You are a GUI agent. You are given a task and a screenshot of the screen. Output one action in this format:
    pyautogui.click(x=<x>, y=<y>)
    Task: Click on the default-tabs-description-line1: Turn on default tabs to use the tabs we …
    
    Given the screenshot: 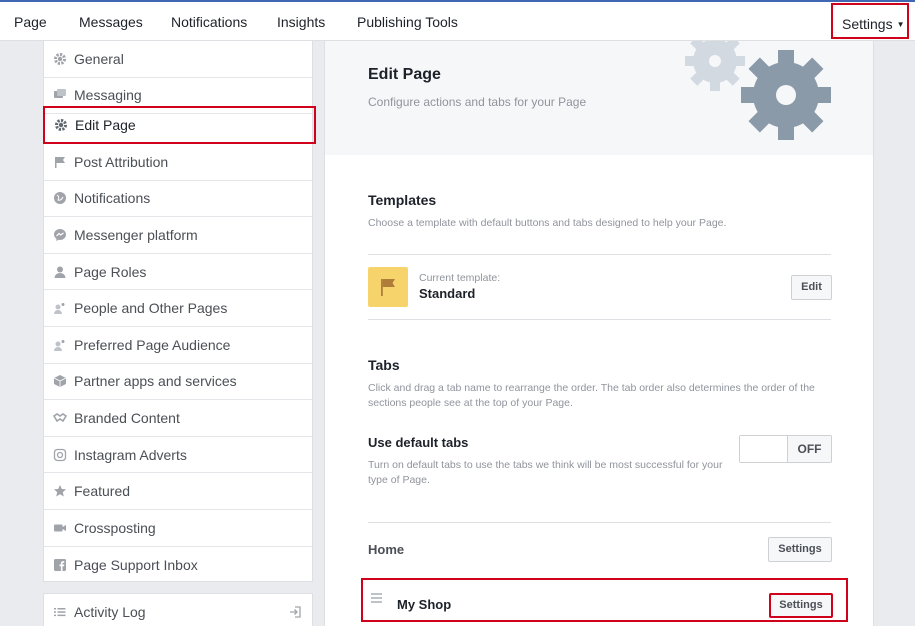 What is the action you would take?
    pyautogui.click(x=545, y=465)
    